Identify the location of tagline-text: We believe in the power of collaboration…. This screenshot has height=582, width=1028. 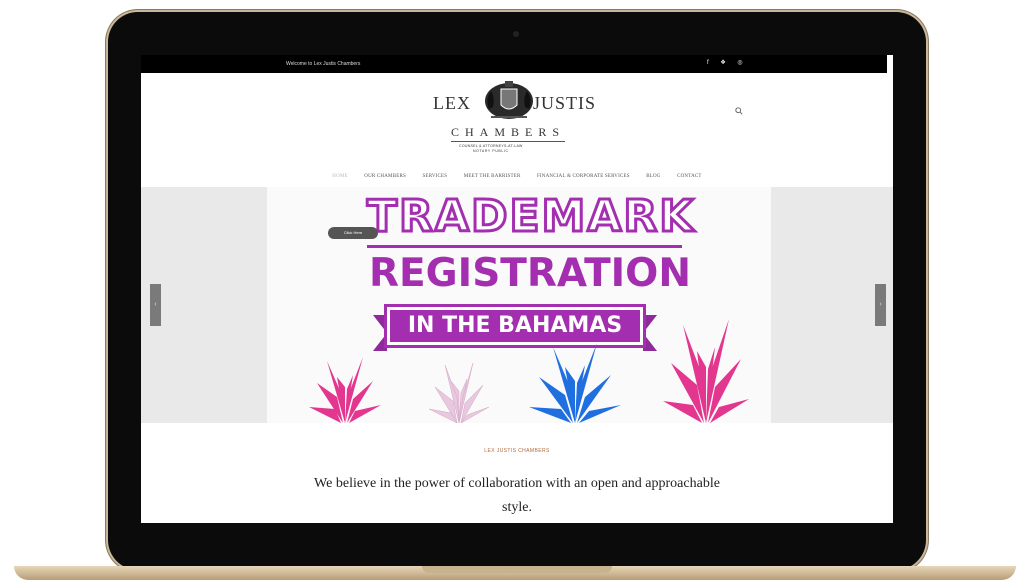
(517, 495).